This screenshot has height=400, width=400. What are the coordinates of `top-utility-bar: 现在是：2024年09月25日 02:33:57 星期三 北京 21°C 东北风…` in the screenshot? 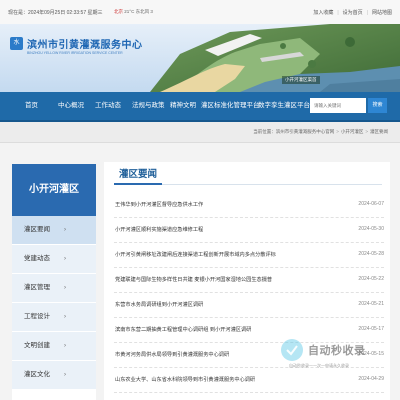 It's located at (200, 12).